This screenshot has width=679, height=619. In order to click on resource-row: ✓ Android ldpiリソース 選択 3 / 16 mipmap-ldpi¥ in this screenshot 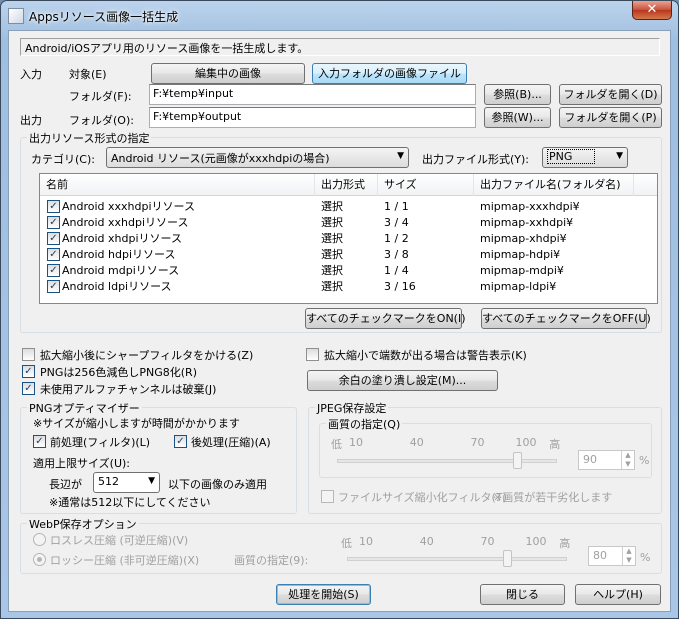, I will do `click(348, 287)`.